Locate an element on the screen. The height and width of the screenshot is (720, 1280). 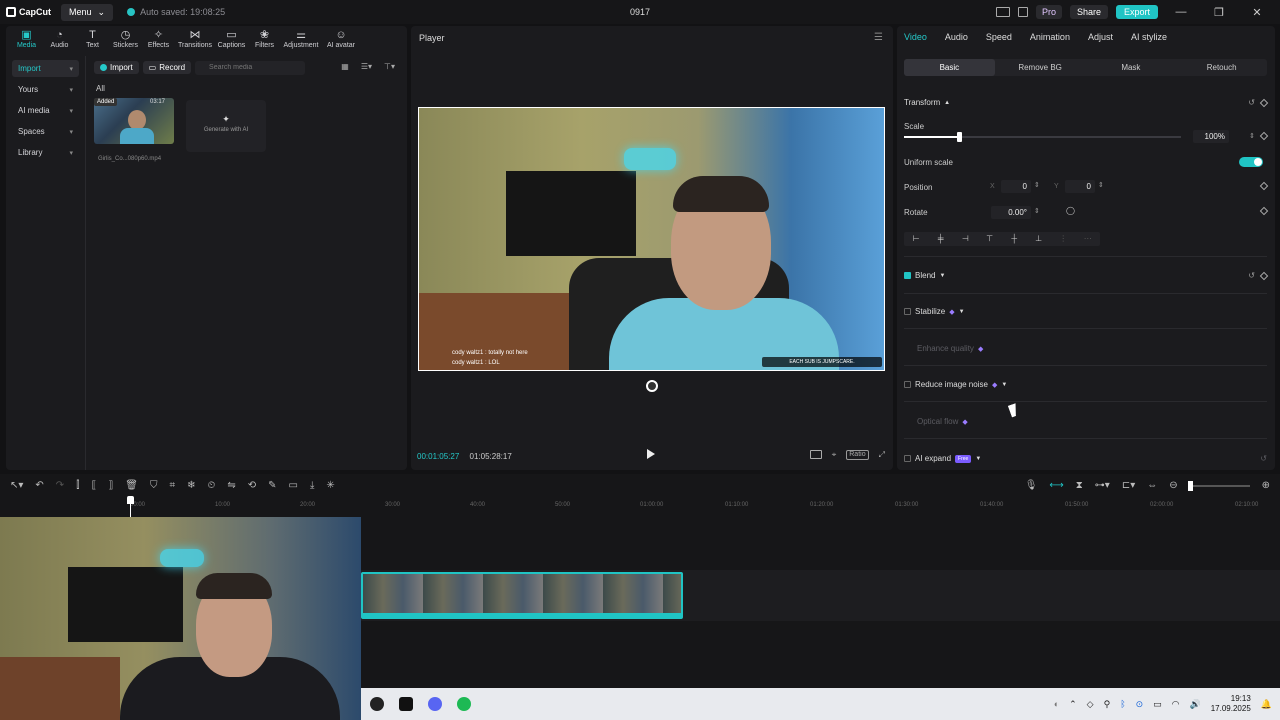
tab-audio-props: Audio is located at coordinates (956, 37).